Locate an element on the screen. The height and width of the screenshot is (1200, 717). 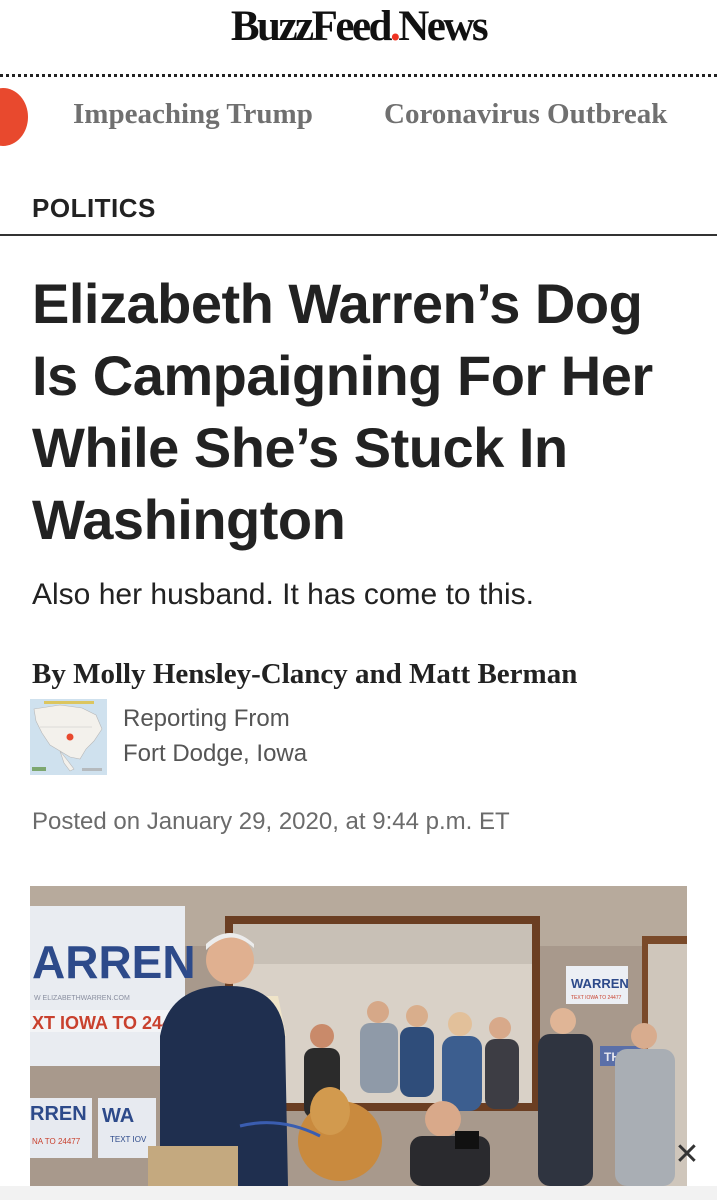
buzzfeed-news-logo: BuzzFeed.News is located at coordinates (358, 26).